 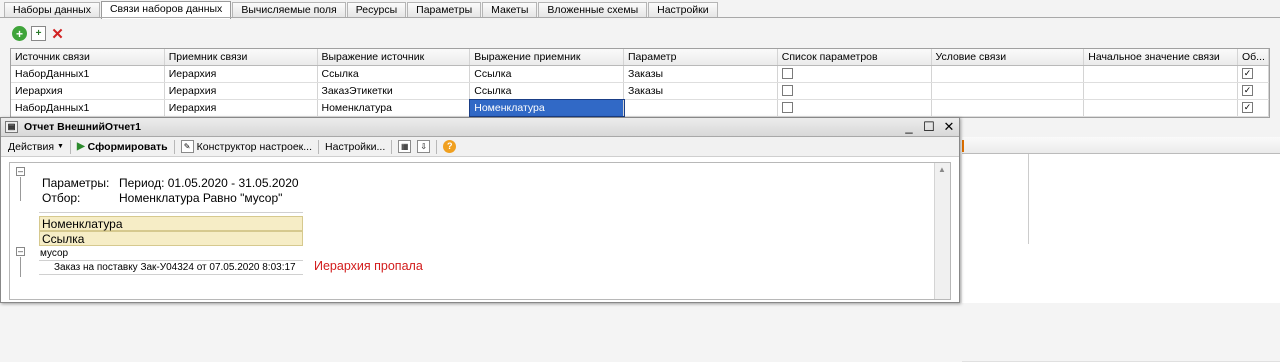 I want to click on save-settings-button: ▦, so click(x=404, y=146).